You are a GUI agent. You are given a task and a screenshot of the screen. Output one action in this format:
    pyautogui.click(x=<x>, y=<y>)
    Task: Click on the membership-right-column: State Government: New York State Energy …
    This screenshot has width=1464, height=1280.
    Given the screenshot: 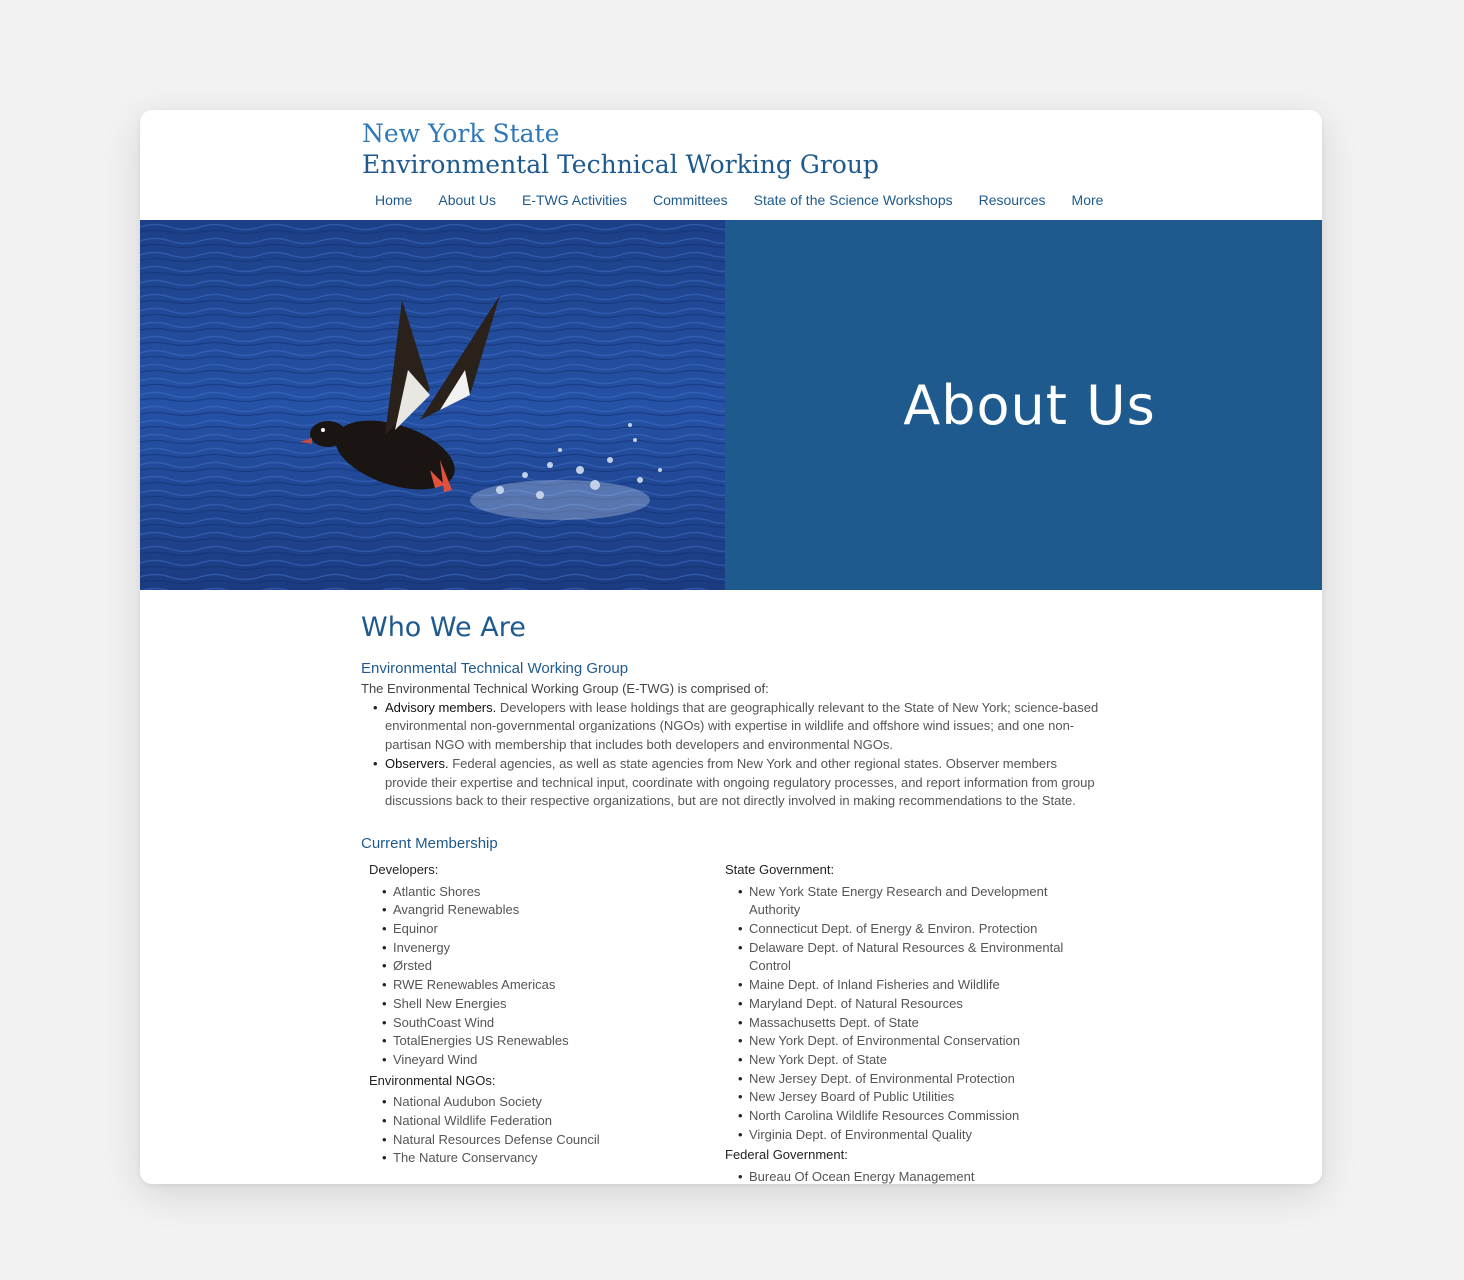 What is the action you would take?
    pyautogui.click(x=905, y=1022)
    